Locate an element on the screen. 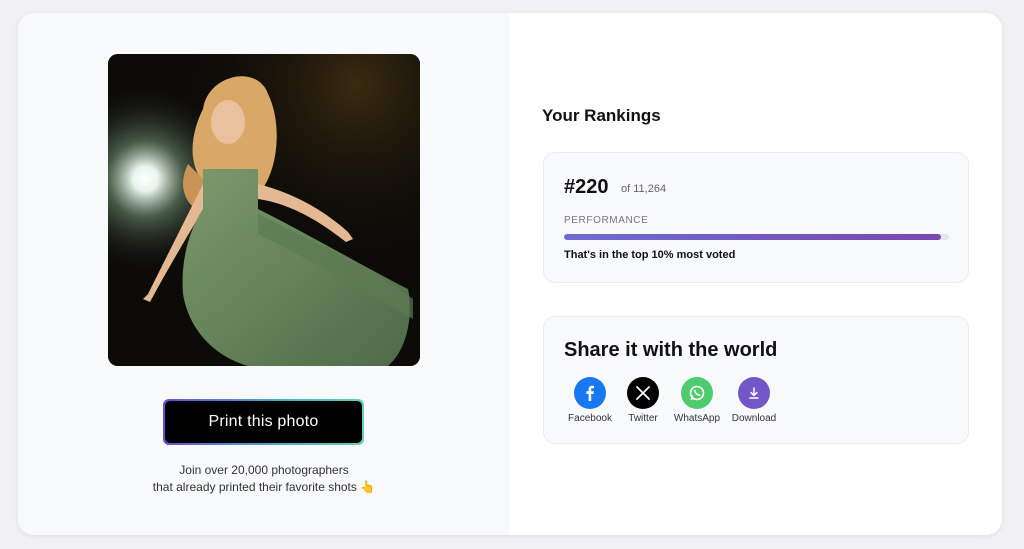 The width and height of the screenshot is (1024, 549). print-photo-label: Print this photo is located at coordinates (263, 422).